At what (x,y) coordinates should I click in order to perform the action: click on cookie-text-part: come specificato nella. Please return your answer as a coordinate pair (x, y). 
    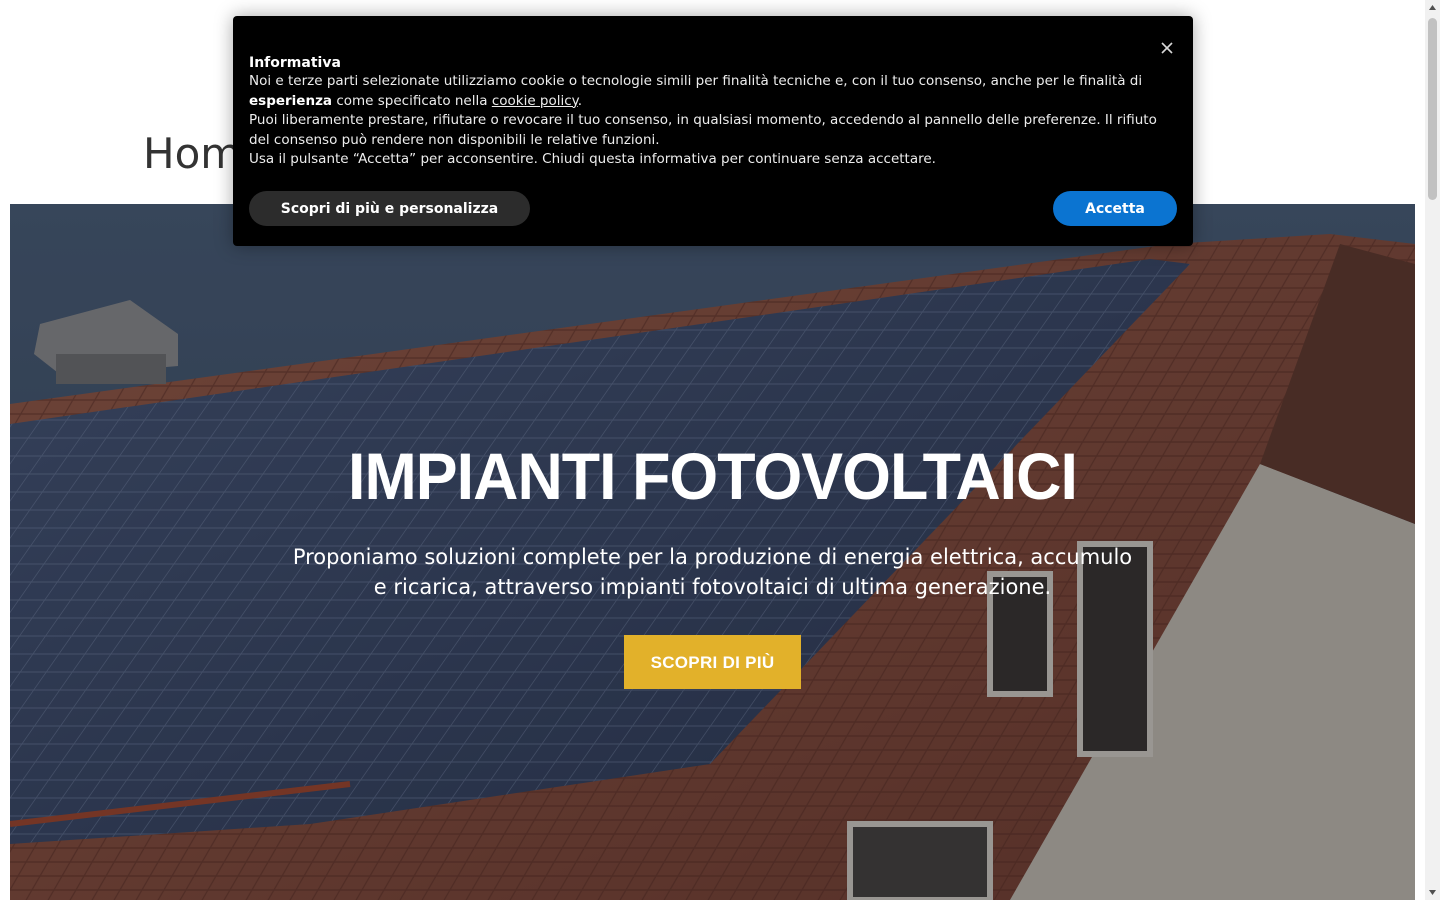
    Looking at the image, I should click on (412, 100).